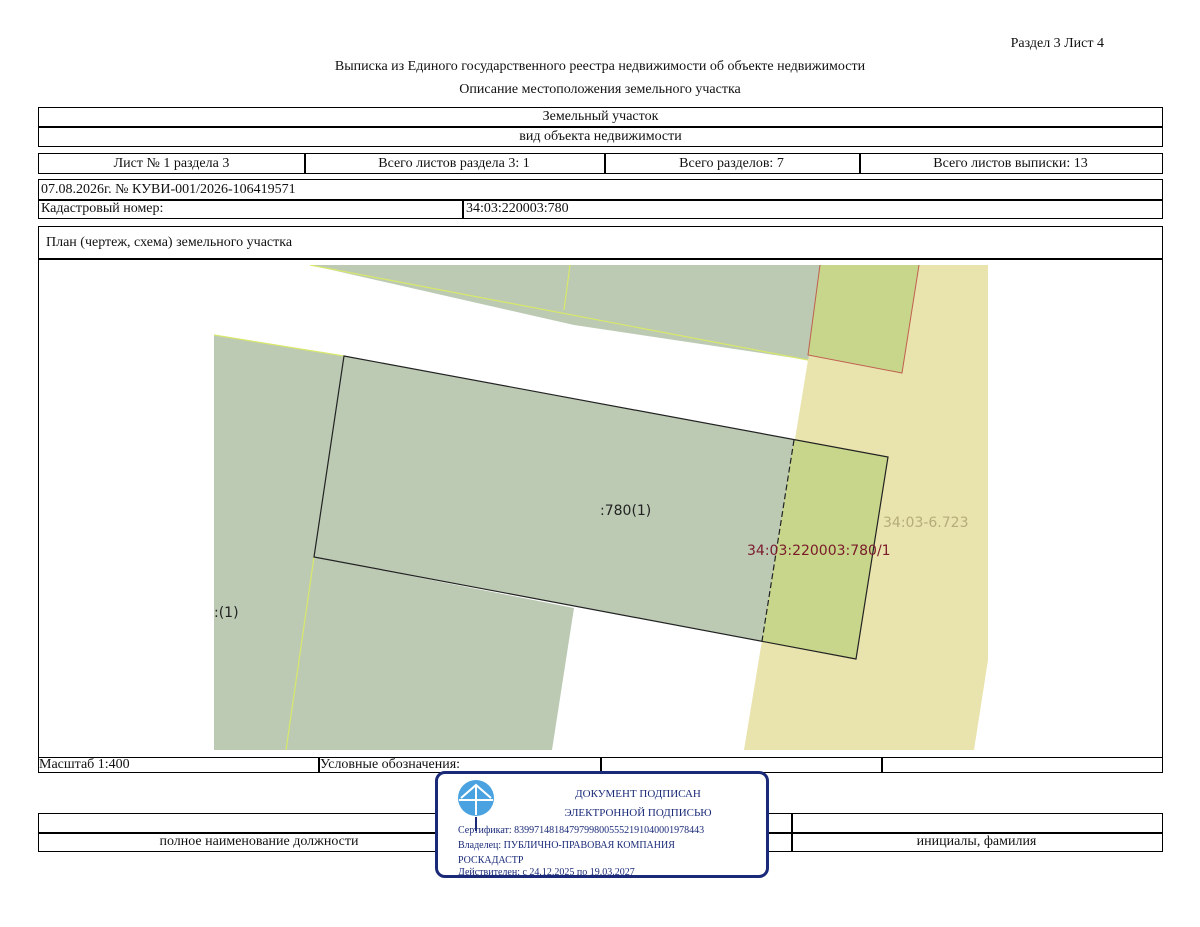 This screenshot has height=927, width=1200. I want to click on total-sheets-extract: Всего листов выписки: 13, so click(1010, 163).